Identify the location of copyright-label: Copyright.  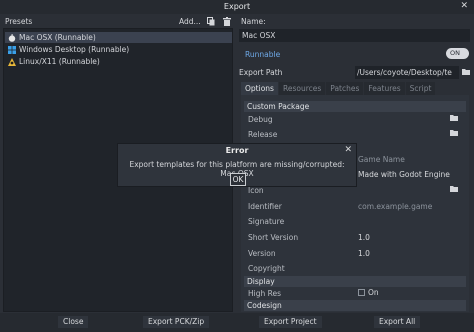
(266, 268).